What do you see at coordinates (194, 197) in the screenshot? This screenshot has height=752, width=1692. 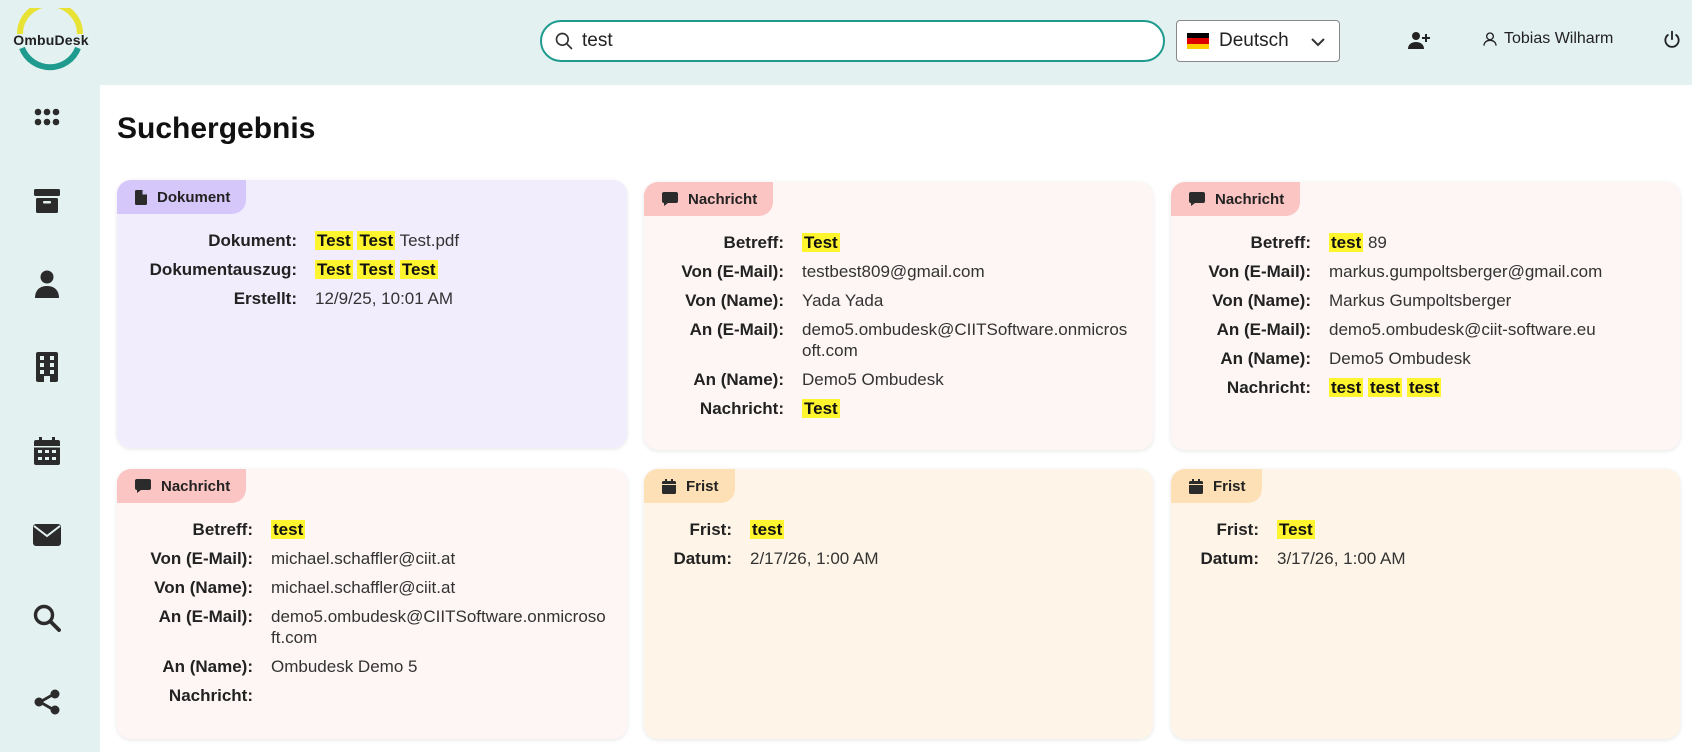 I see `result-type-label: Dokument` at bounding box center [194, 197].